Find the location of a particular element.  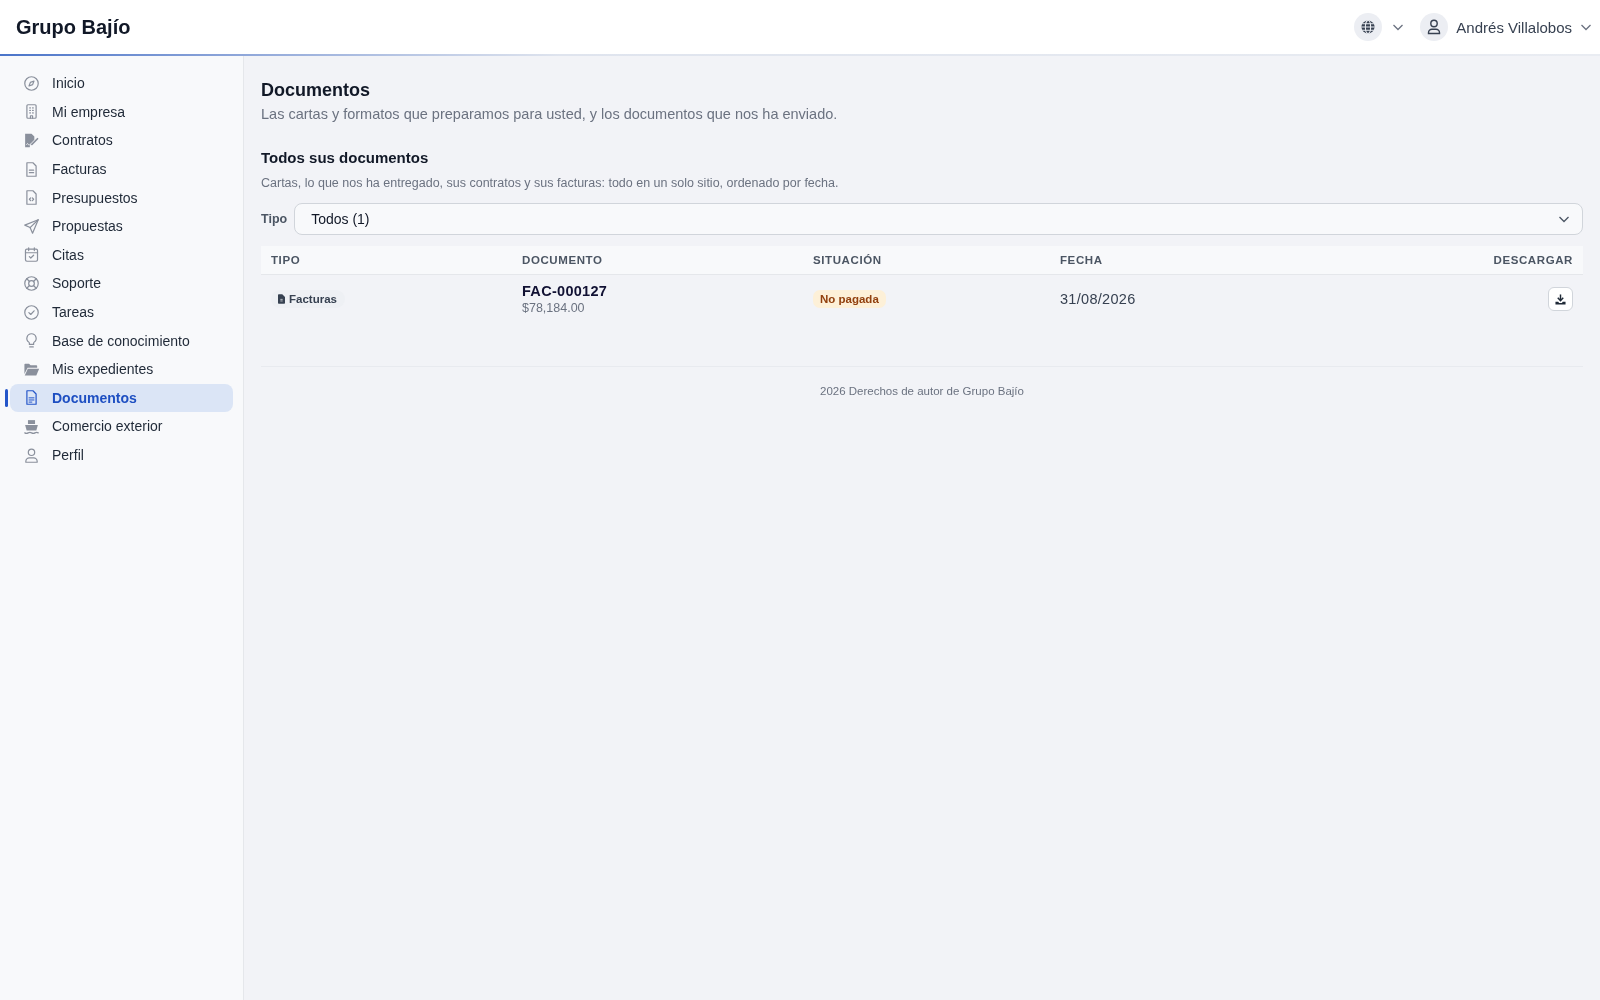

column-header: DOCUMENTO is located at coordinates (562, 260).